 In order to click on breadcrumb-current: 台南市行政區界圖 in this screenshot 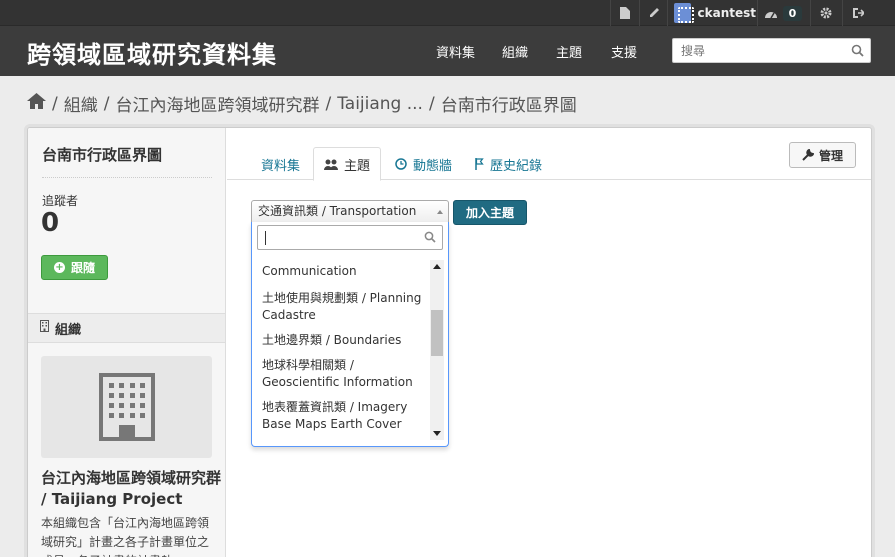, I will do `click(509, 103)`.